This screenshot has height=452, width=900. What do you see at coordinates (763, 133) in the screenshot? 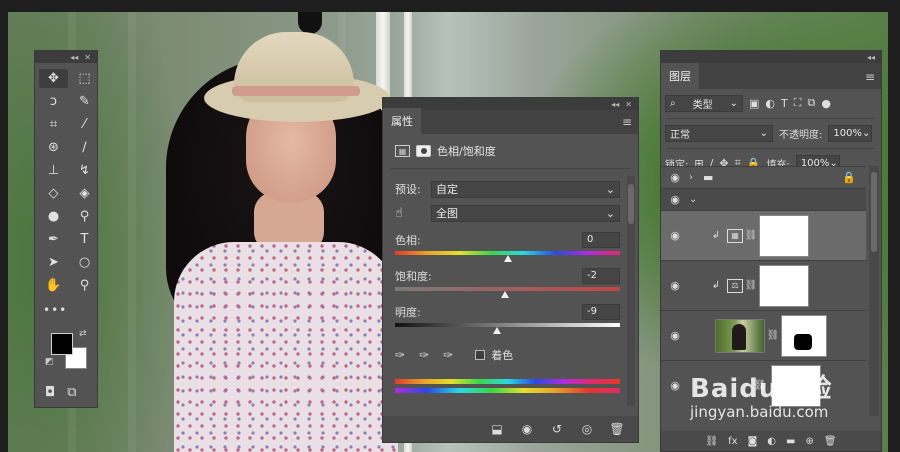
I see `chevron-down-icon: ⌄` at bounding box center [763, 133].